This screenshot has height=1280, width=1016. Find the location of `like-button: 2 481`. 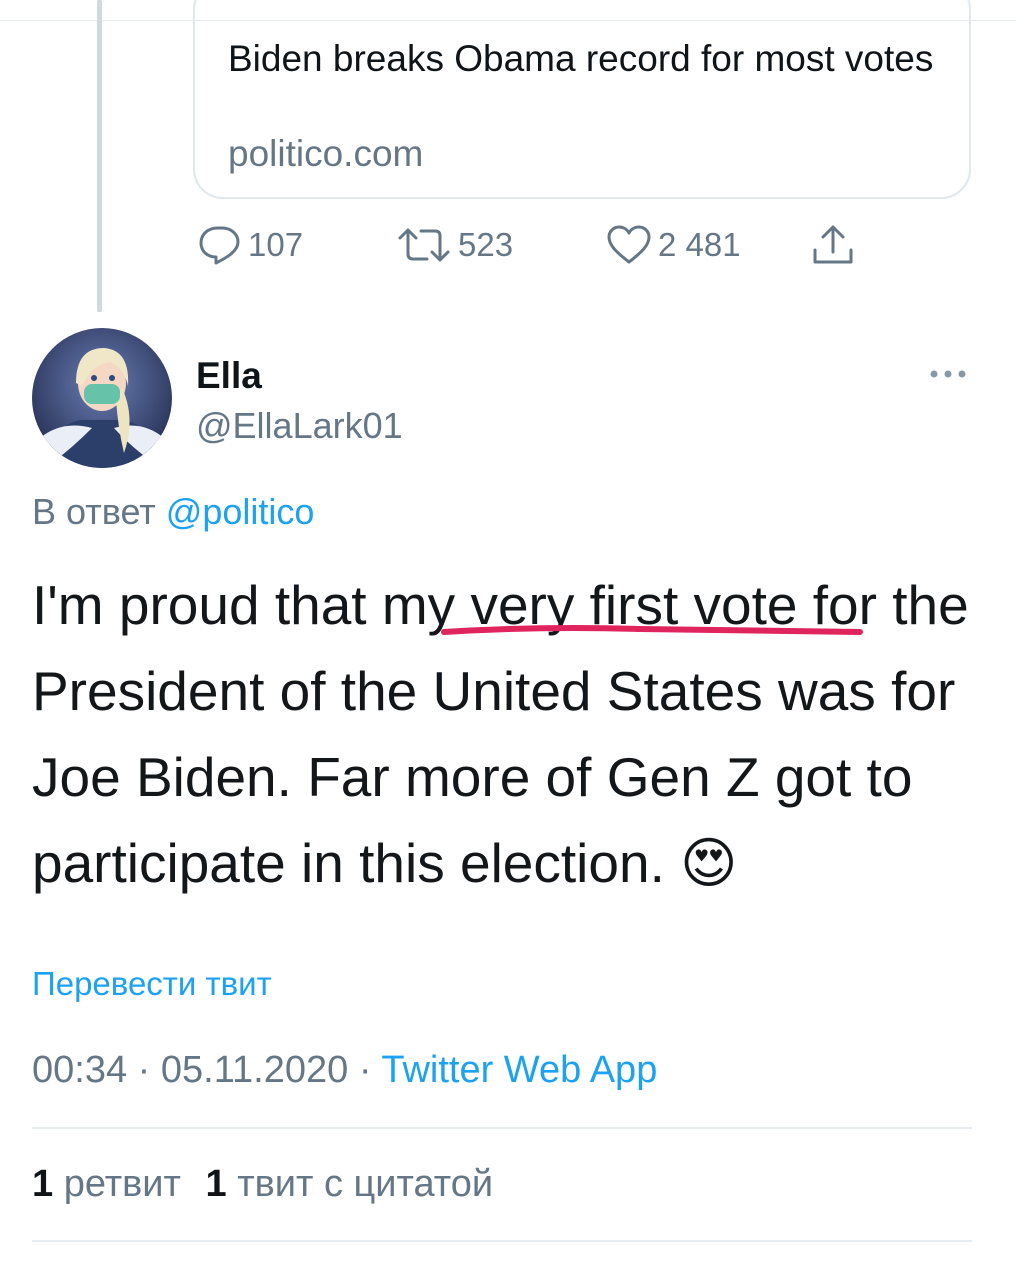

like-button: 2 481 is located at coordinates (673, 245).